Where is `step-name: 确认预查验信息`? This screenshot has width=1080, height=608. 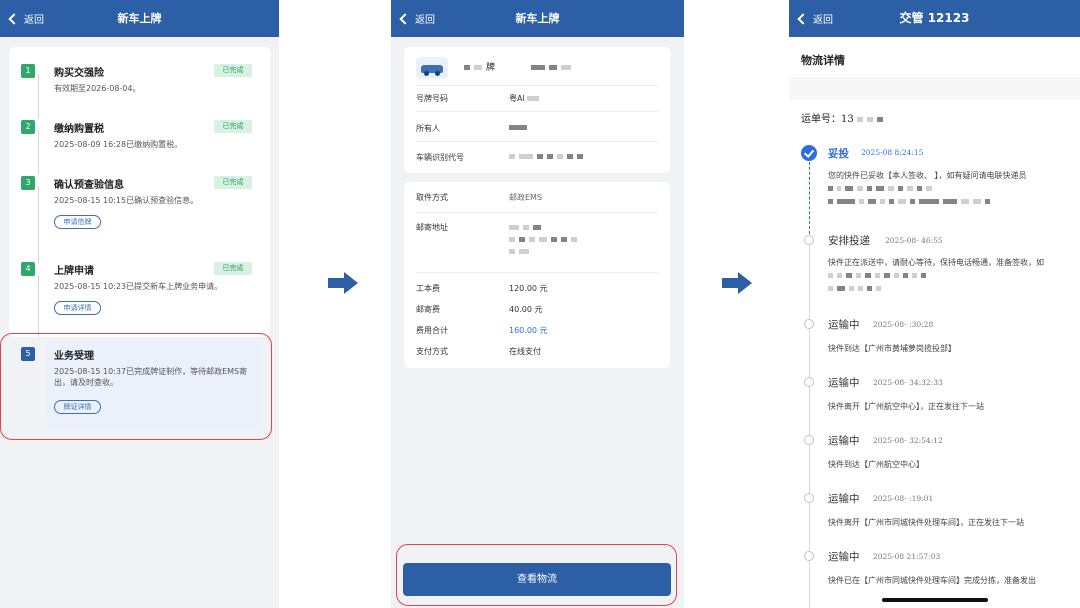
step-name: 确认预查验信息 is located at coordinates (89, 185).